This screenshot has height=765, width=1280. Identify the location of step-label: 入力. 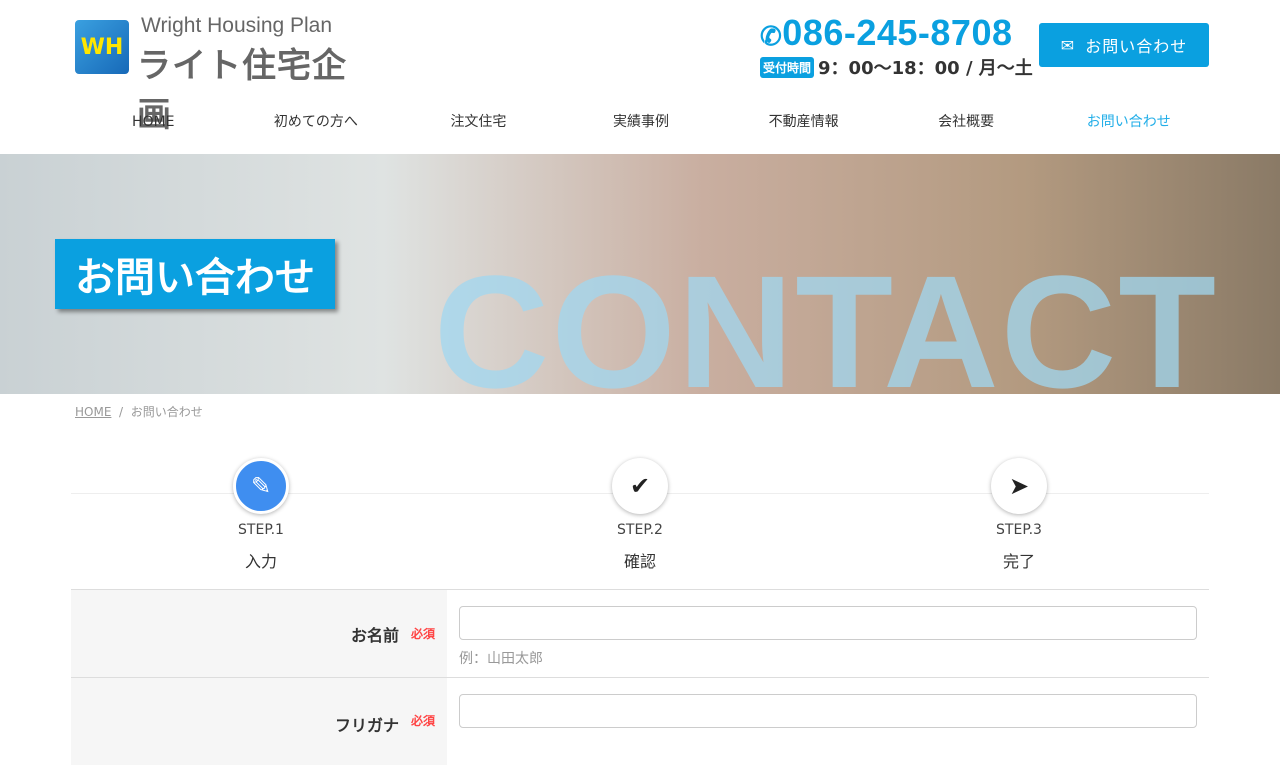
(260, 561).